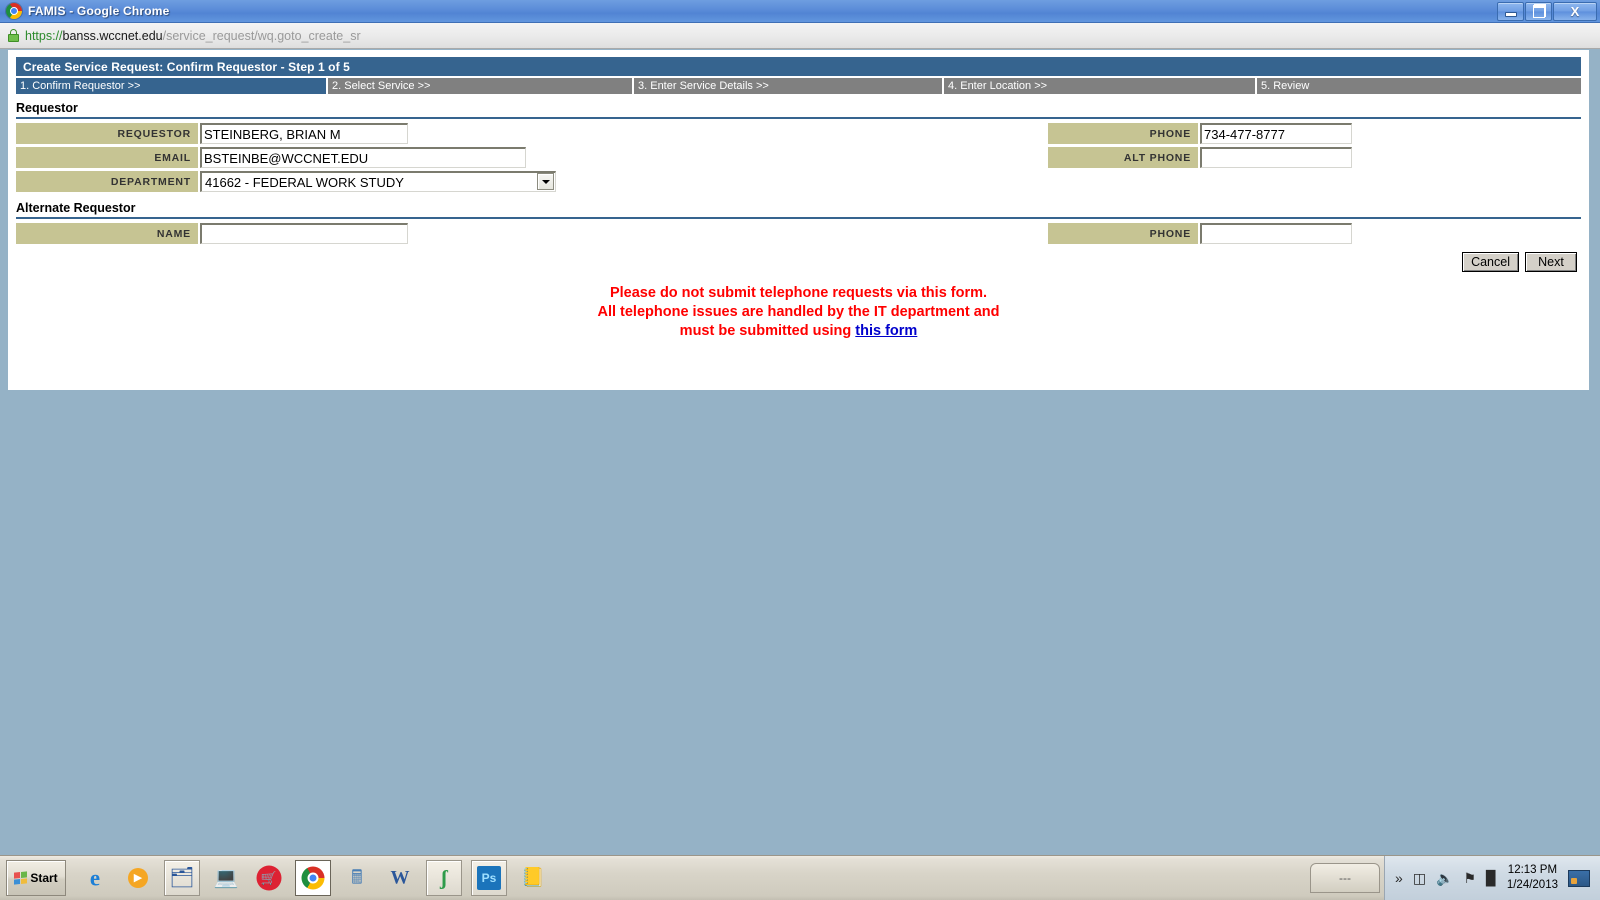  Describe the element at coordinates (444, 878) in the screenshot. I see `snagit-icon: ʃ` at that location.